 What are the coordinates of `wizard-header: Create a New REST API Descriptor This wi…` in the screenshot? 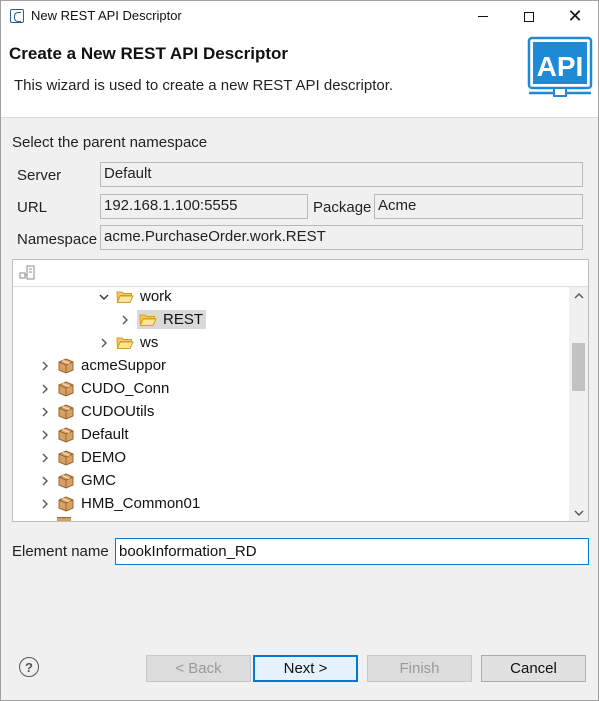 It's located at (299, 75).